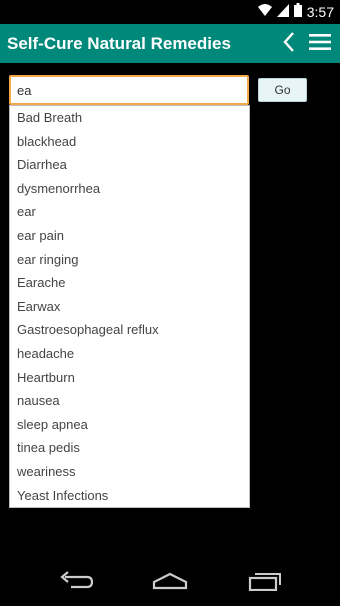 The width and height of the screenshot is (340, 606). I want to click on suggestion-item: Yeast Infections, so click(129, 496).